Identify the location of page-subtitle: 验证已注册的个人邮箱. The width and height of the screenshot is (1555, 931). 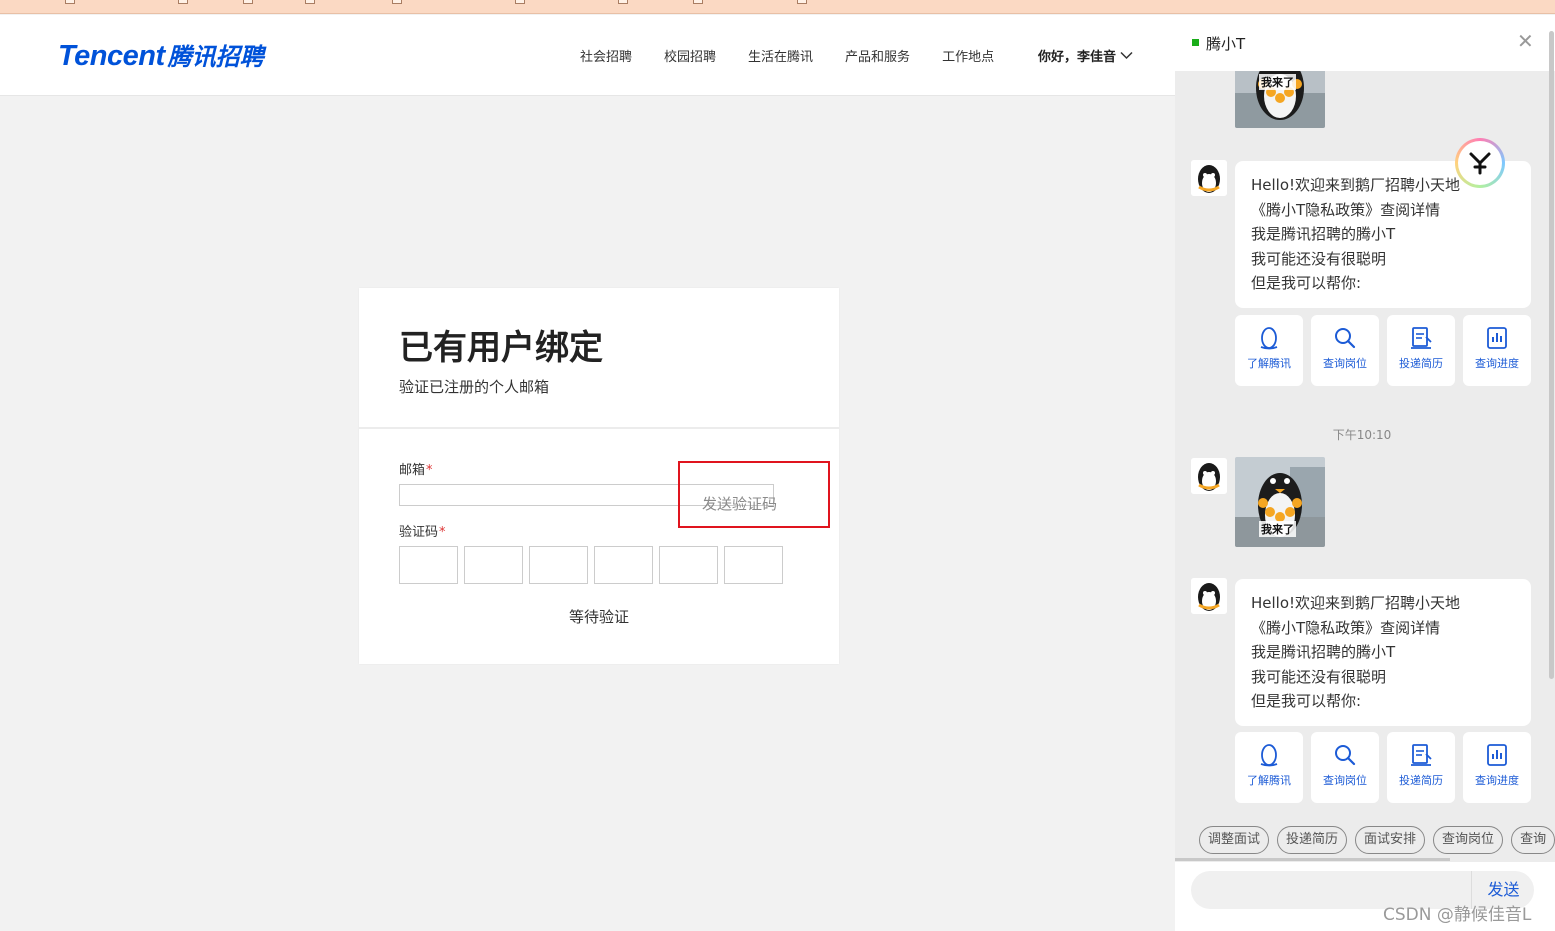
(474, 387).